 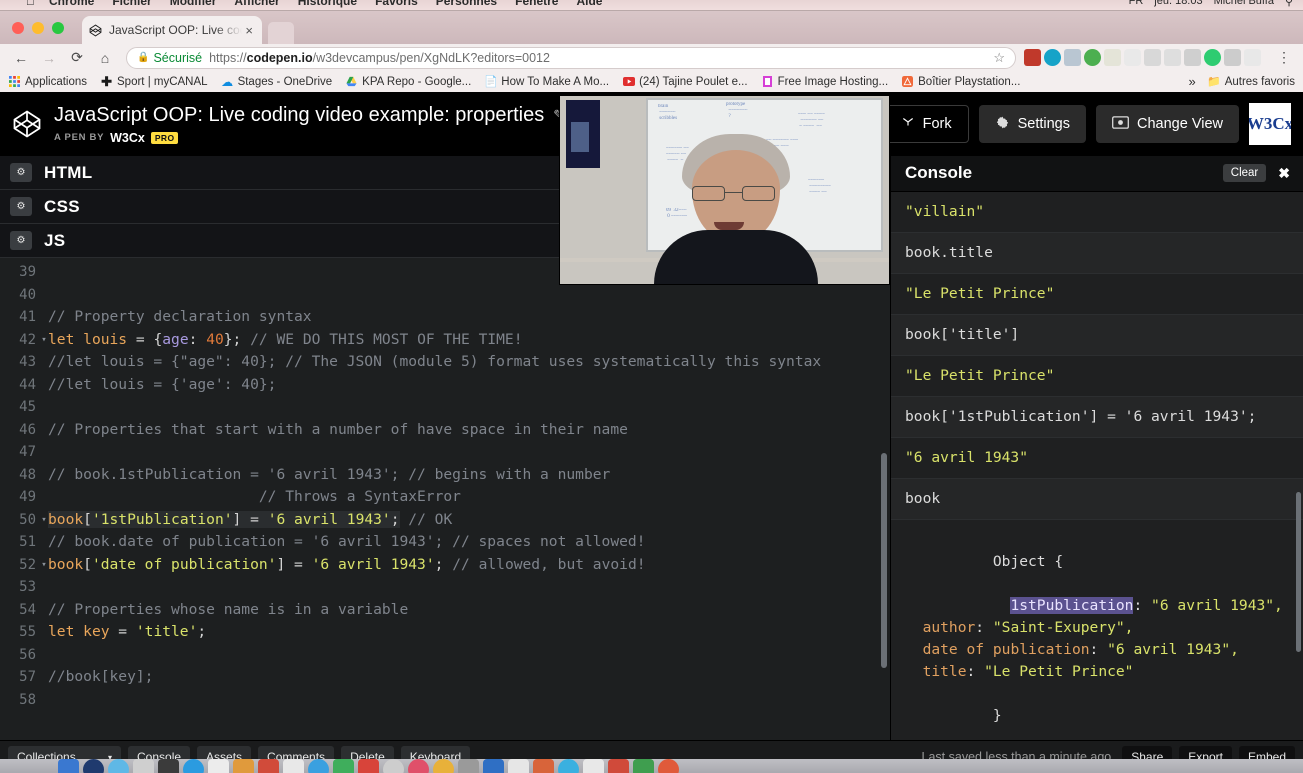 I want to click on code-line: 44 //let louis = {'age': 40};, so click(x=445, y=385).